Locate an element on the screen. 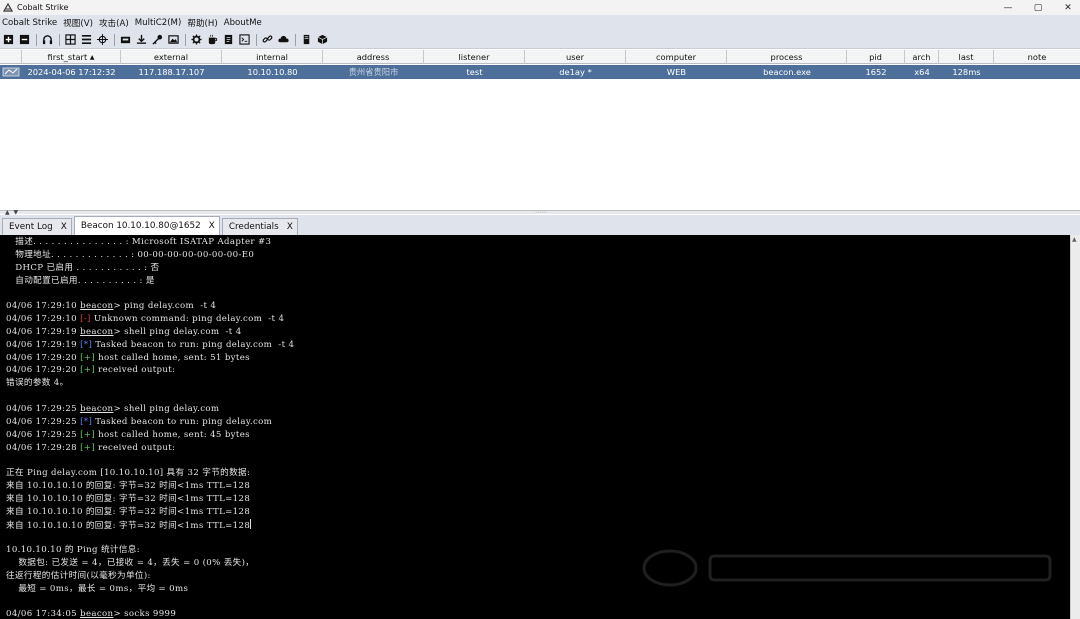  scroll-up-icon: ▲ is located at coordinates (1074, 239).